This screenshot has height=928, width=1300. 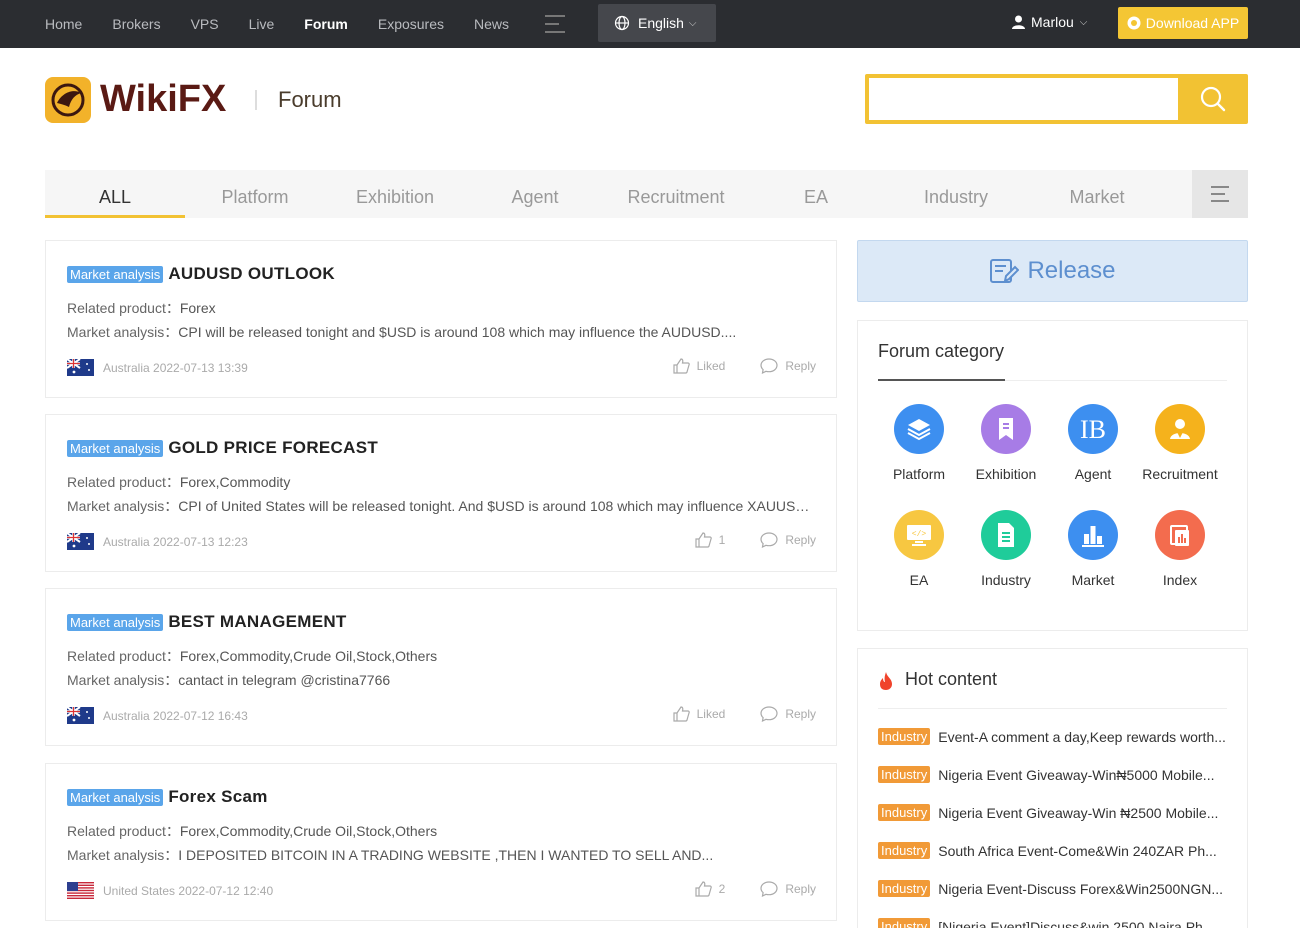 I want to click on search-icon, so click(x=1213, y=99).